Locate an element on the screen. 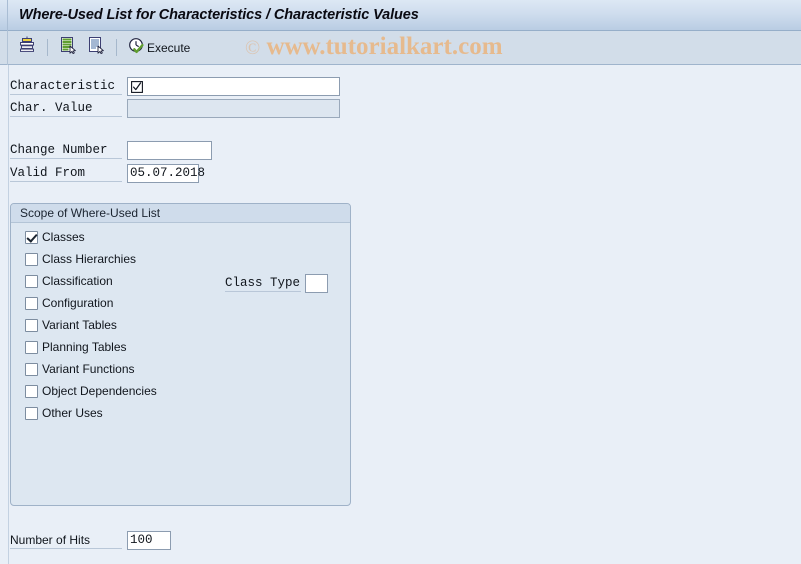 The height and width of the screenshot is (564, 801). scope-checkbox-object-dependencies: Object Dependencies is located at coordinates (91, 391).